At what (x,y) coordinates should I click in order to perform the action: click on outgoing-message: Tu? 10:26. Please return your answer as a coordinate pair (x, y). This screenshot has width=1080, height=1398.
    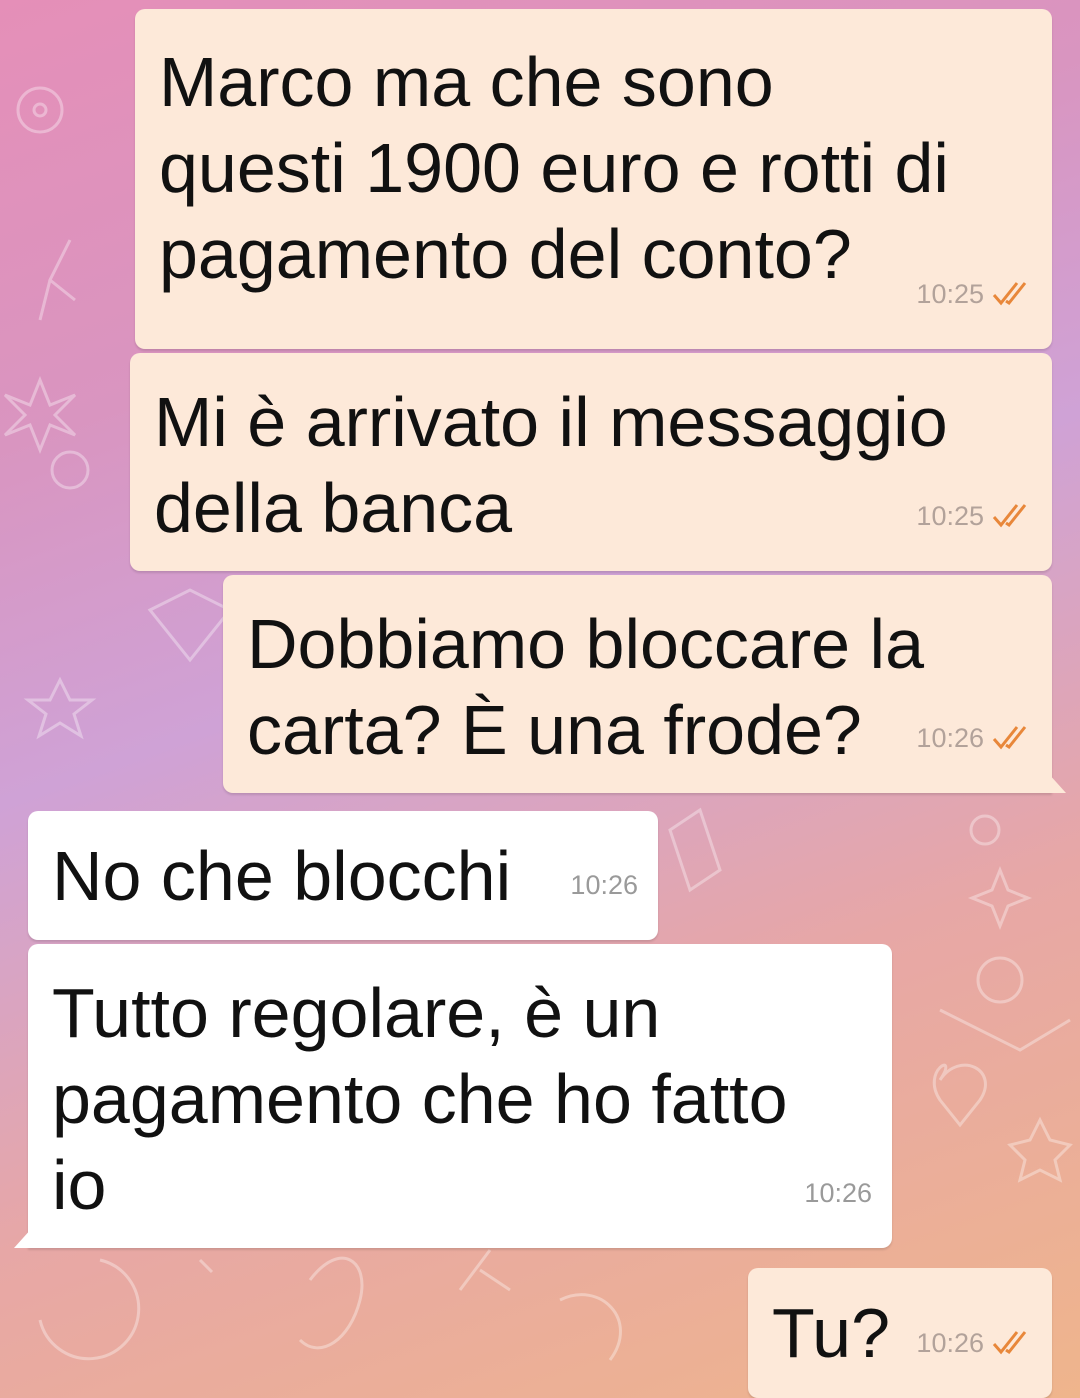
    Looking at the image, I should click on (900, 1333).